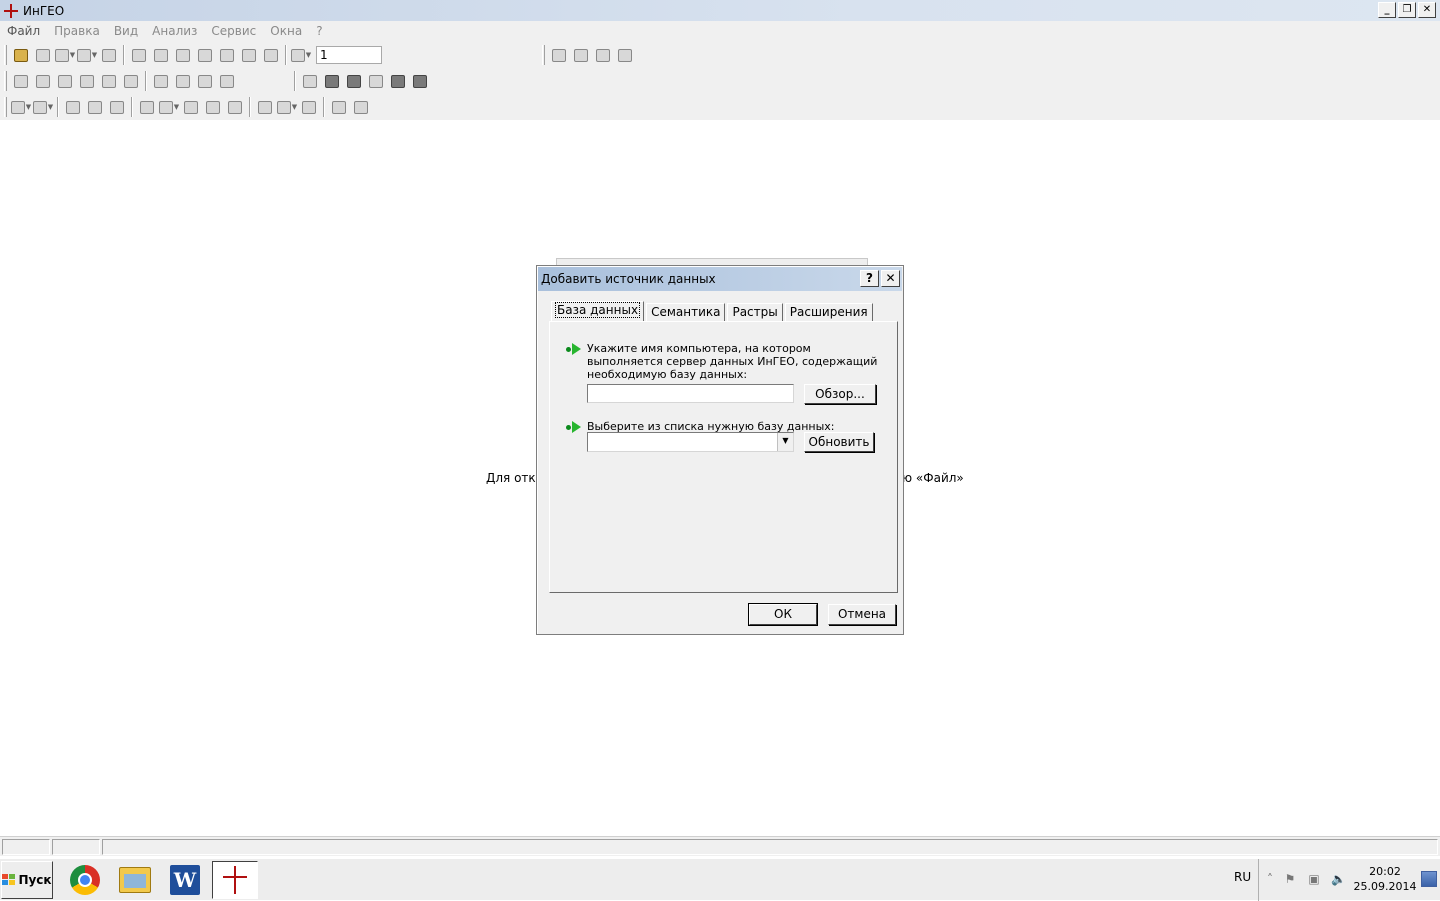 The width and height of the screenshot is (1440, 901). I want to click on chevron-up-icon: ˄, so click(1270, 879).